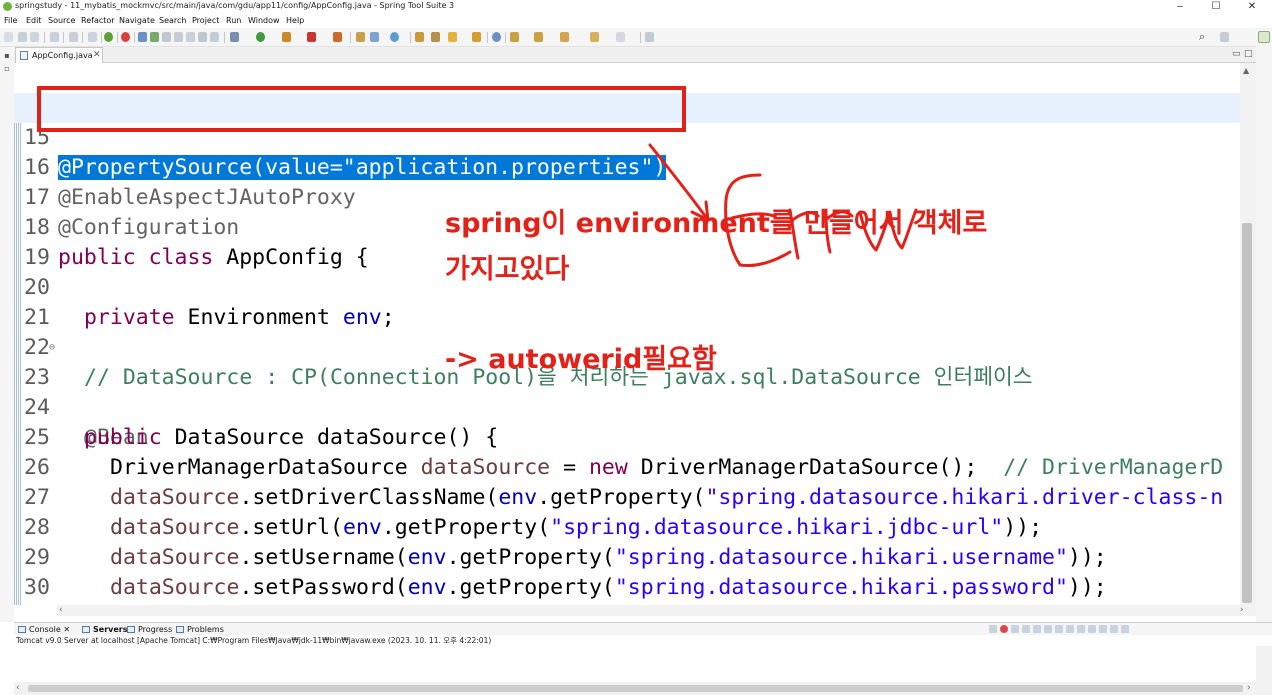 Image resolution: width=1272 pixels, height=695 pixels. Describe the element at coordinates (1224, 37) in the screenshot. I see `open-perspective-icon` at that location.